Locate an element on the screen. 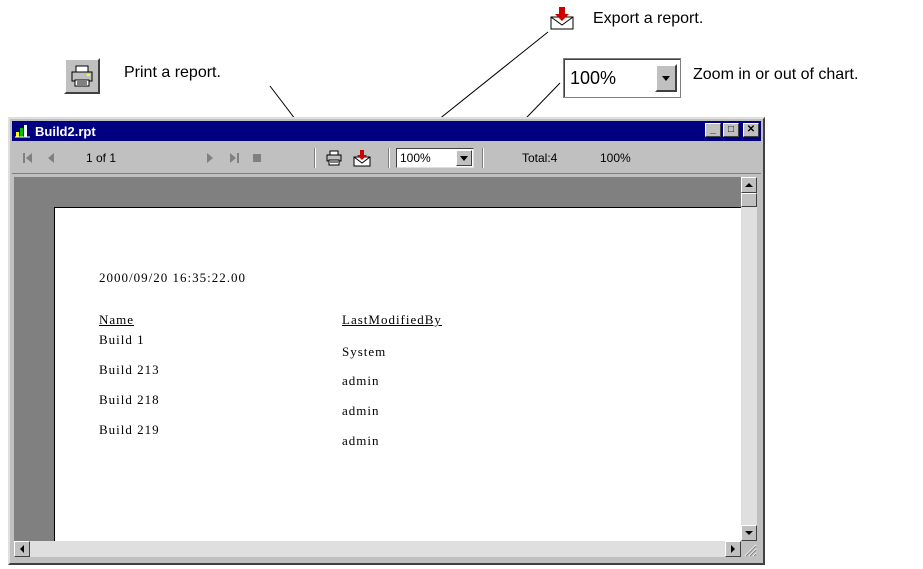  window-title: Build2.rpt is located at coordinates (65, 131).